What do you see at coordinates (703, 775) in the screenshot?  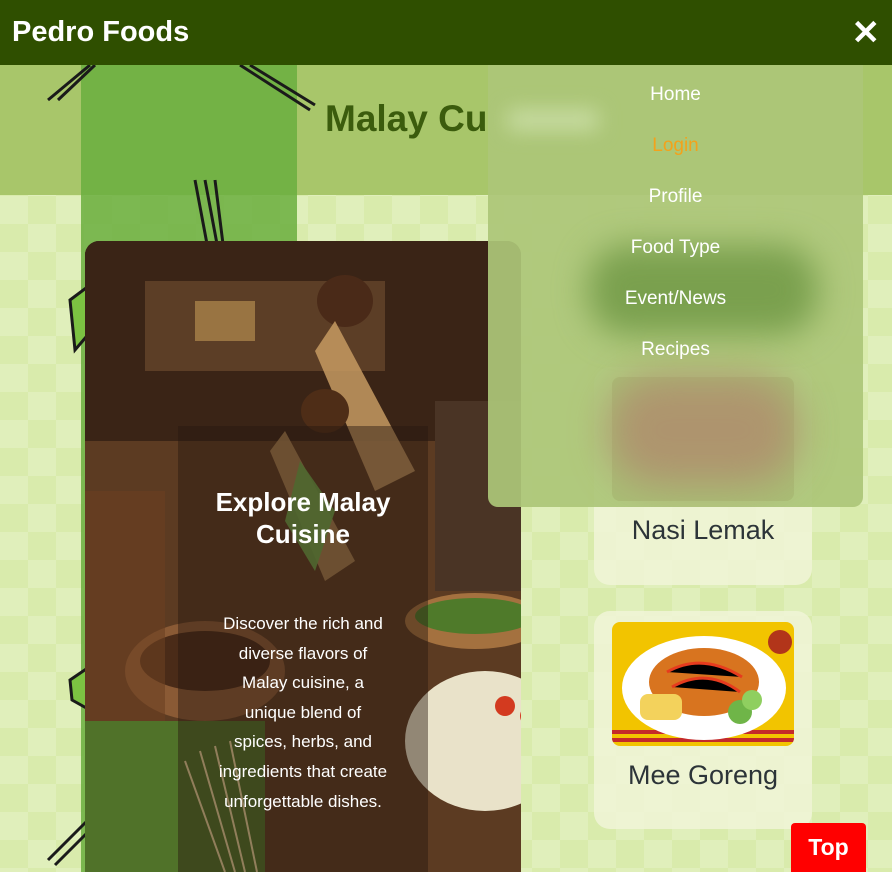 I see `food-name: Mee Goreng` at bounding box center [703, 775].